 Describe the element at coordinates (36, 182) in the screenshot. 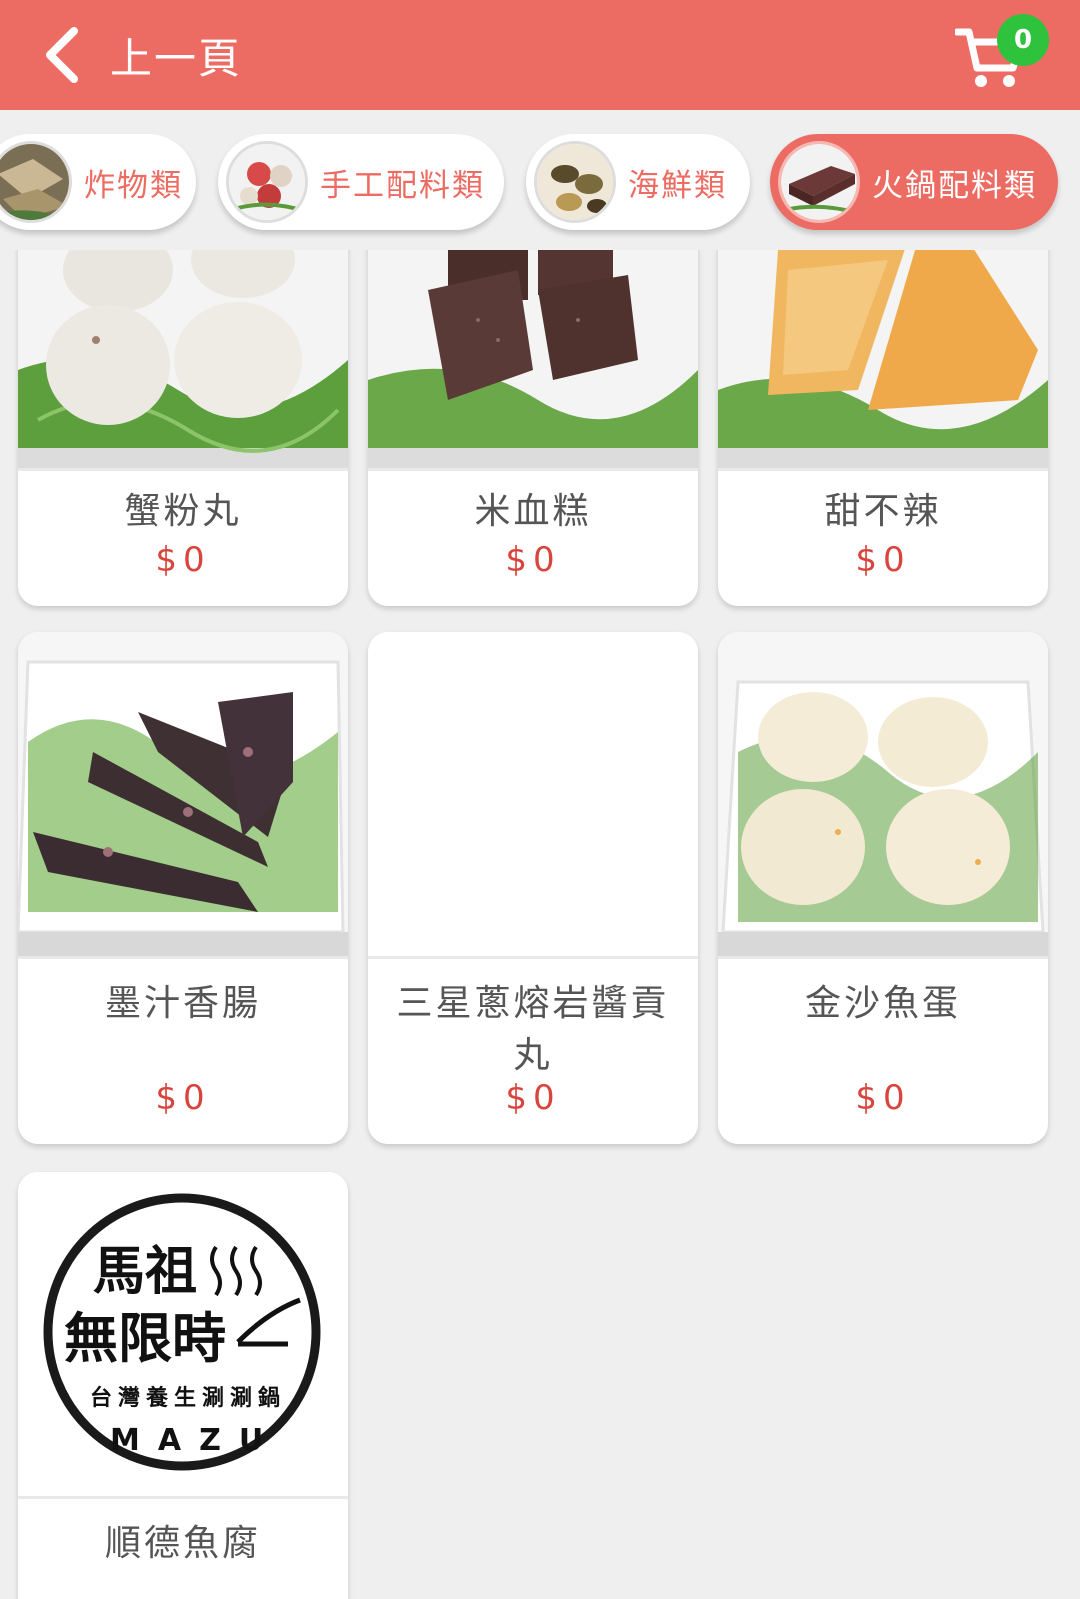

I see `fried-food-thumbnail` at that location.